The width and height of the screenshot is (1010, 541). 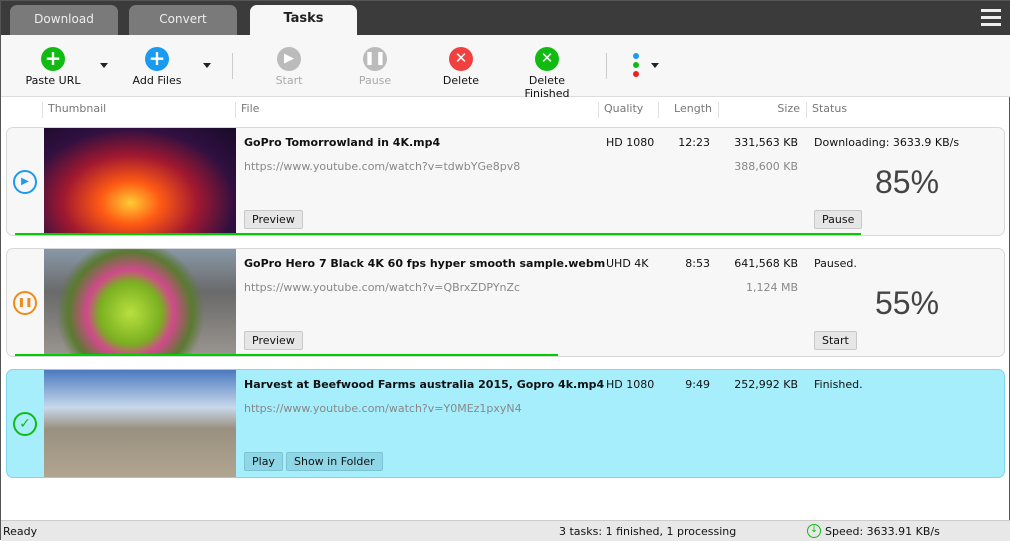 I want to click on quality: UHD 4K, so click(x=627, y=263).